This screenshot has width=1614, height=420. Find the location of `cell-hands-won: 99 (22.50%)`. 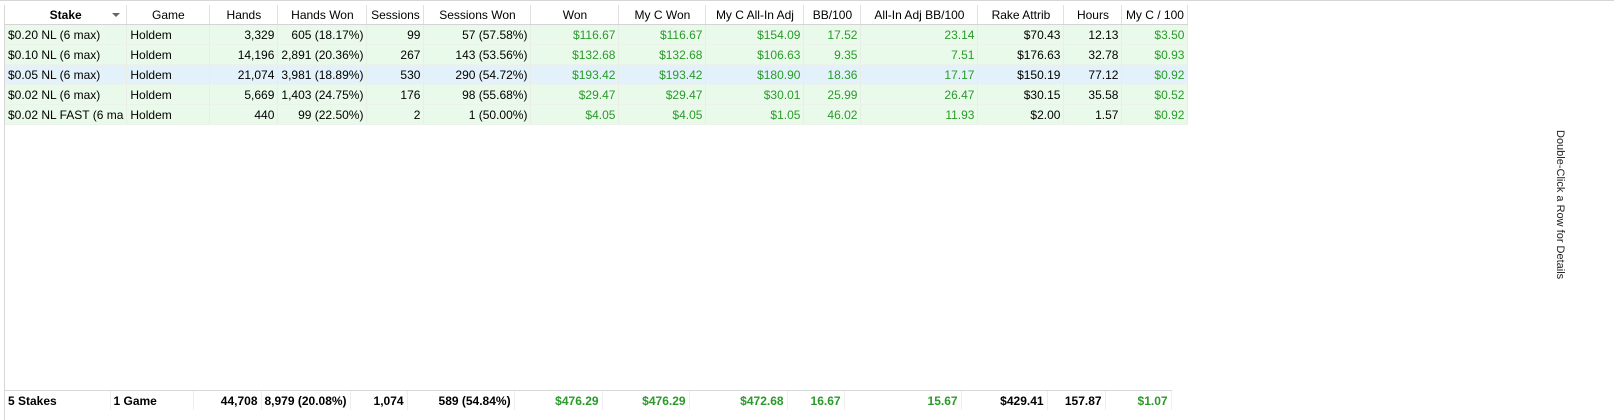

cell-hands-won: 99 (22.50%) is located at coordinates (322, 114).